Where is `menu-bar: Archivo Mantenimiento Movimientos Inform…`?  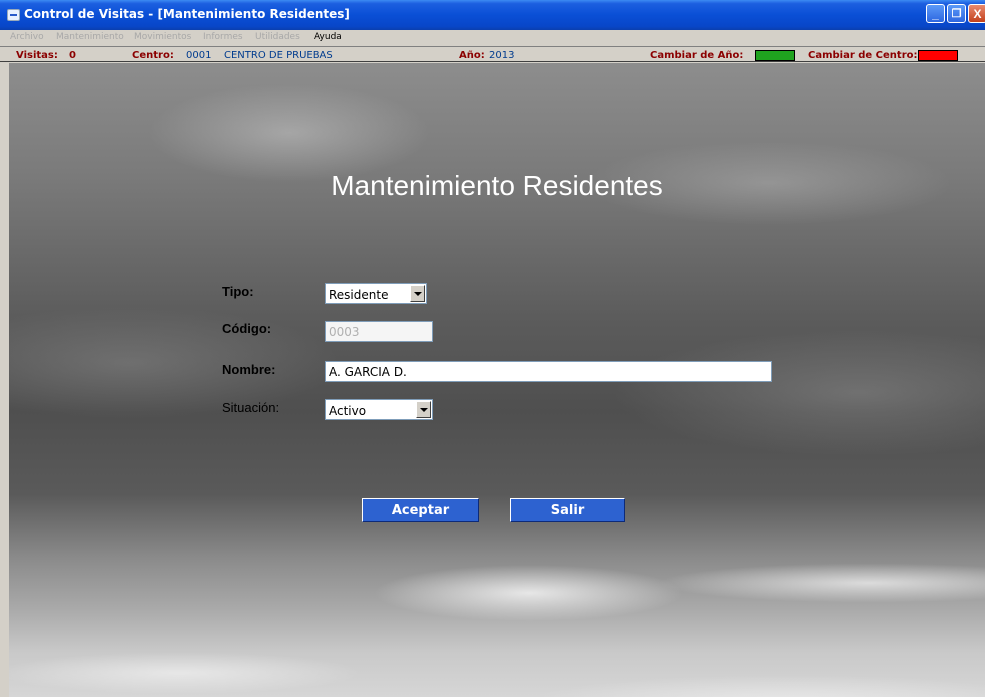 menu-bar: Archivo Mantenimiento Movimientos Inform… is located at coordinates (492, 37).